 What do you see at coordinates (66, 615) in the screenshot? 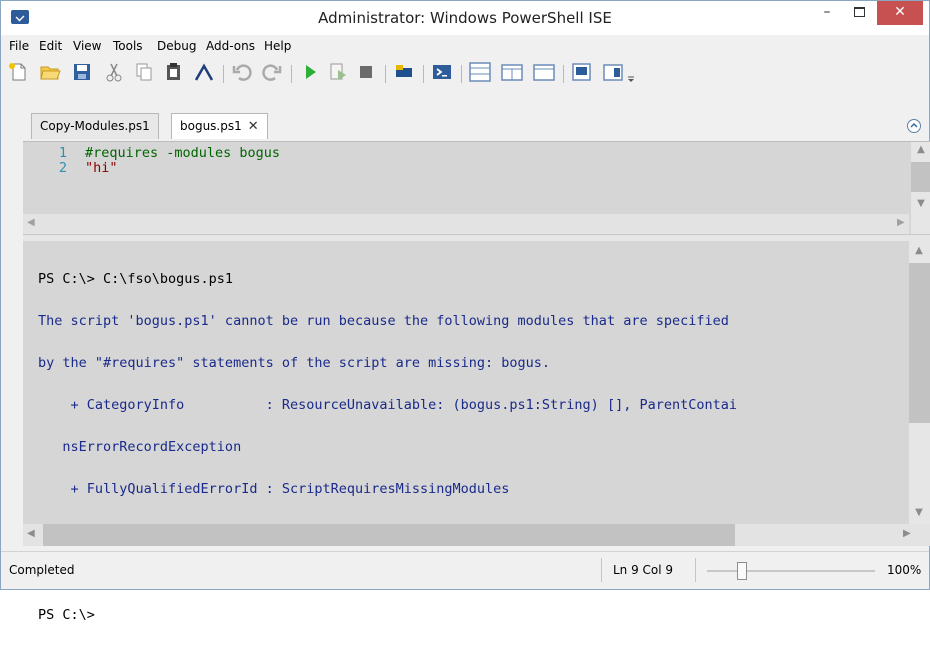
I see `console-prompt: PS C:\>` at bounding box center [66, 615].